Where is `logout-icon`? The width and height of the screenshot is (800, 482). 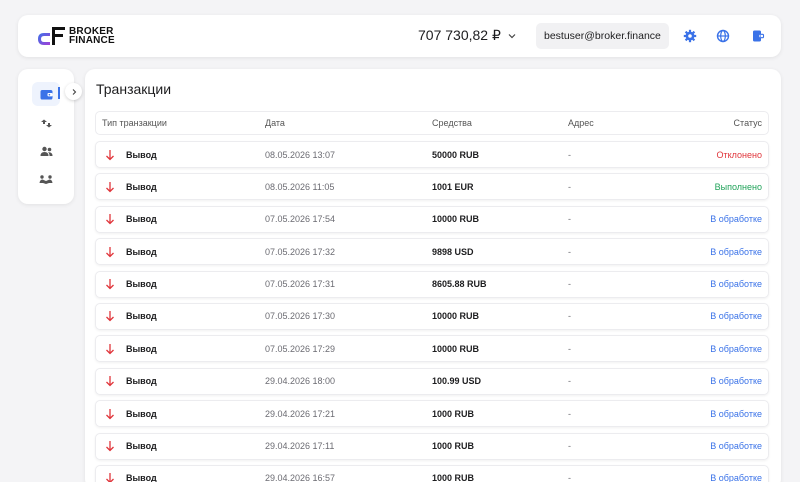 logout-icon is located at coordinates (758, 36).